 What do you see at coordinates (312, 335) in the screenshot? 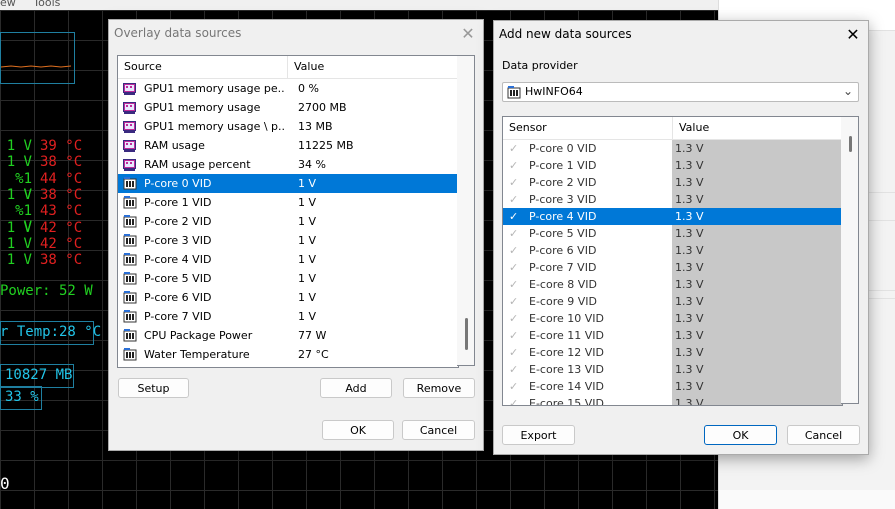
I see `source-value: 77 W` at bounding box center [312, 335].